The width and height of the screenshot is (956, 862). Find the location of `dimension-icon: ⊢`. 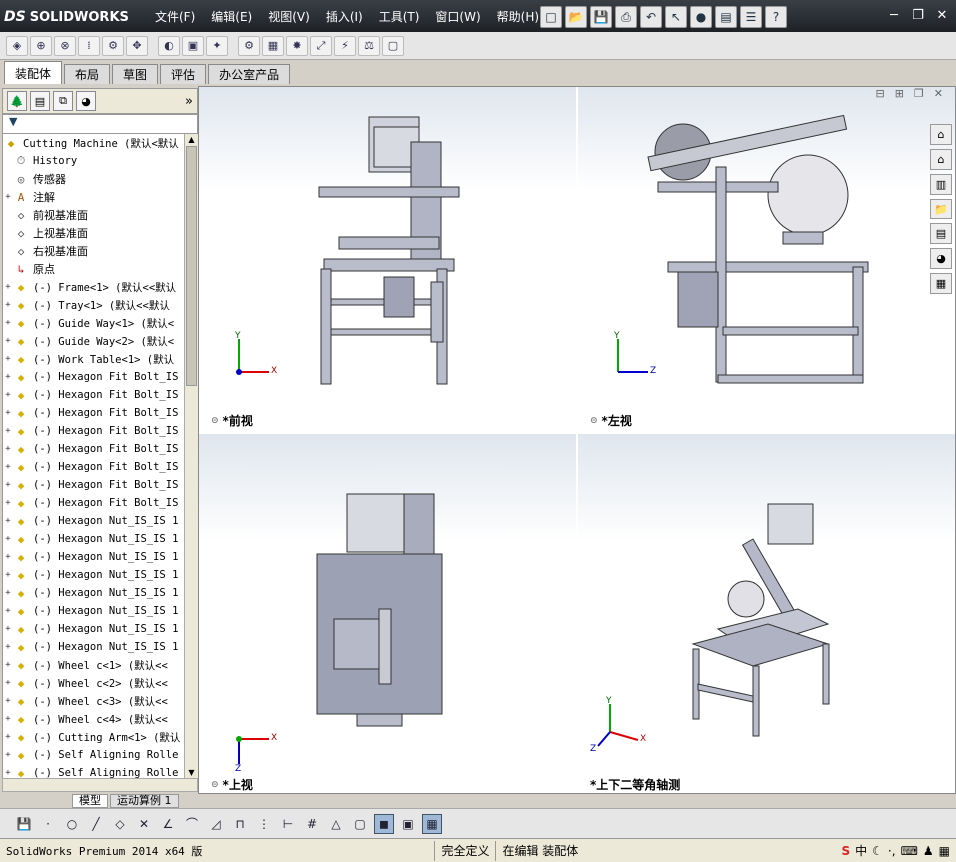

dimension-icon: ⊢ is located at coordinates (288, 824).